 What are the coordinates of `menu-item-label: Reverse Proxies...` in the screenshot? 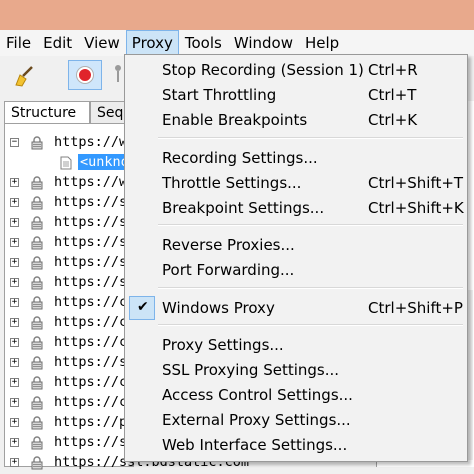 It's located at (228, 245).